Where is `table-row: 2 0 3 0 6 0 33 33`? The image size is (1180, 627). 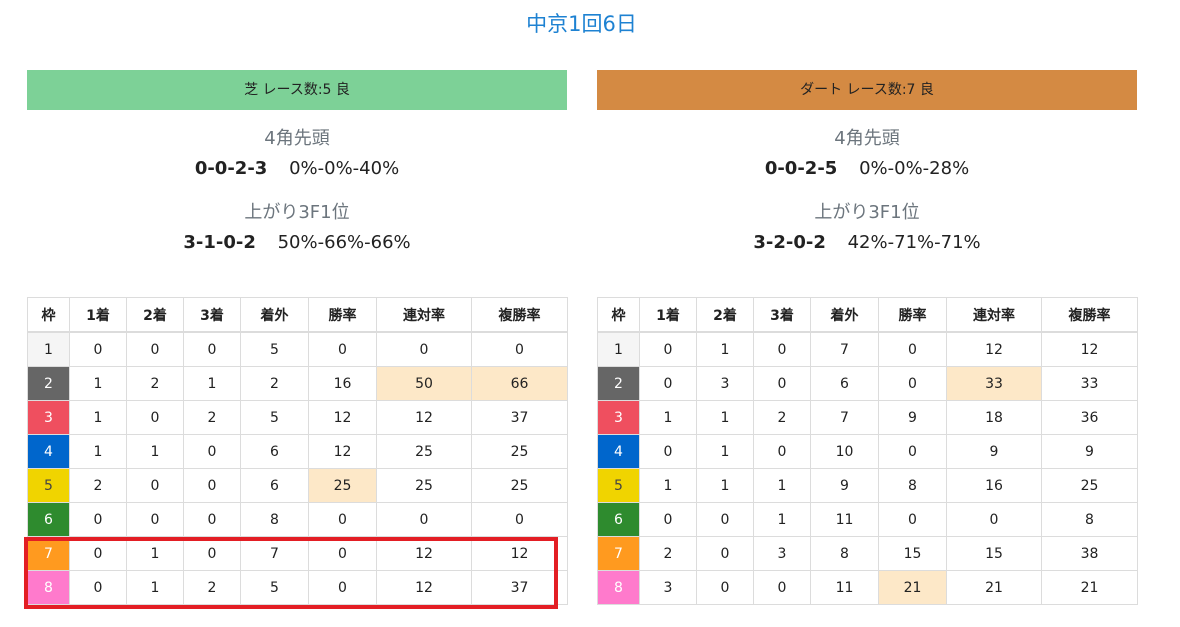 table-row: 2 0 3 0 6 0 33 33 is located at coordinates (867, 383).